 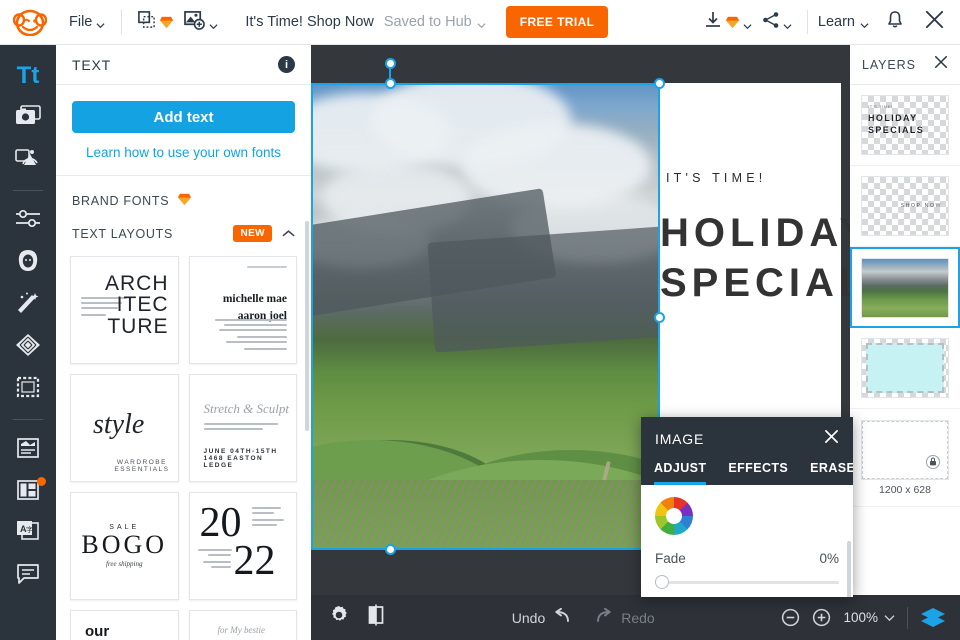 I want to click on zoom-in-button, so click(x=821, y=617).